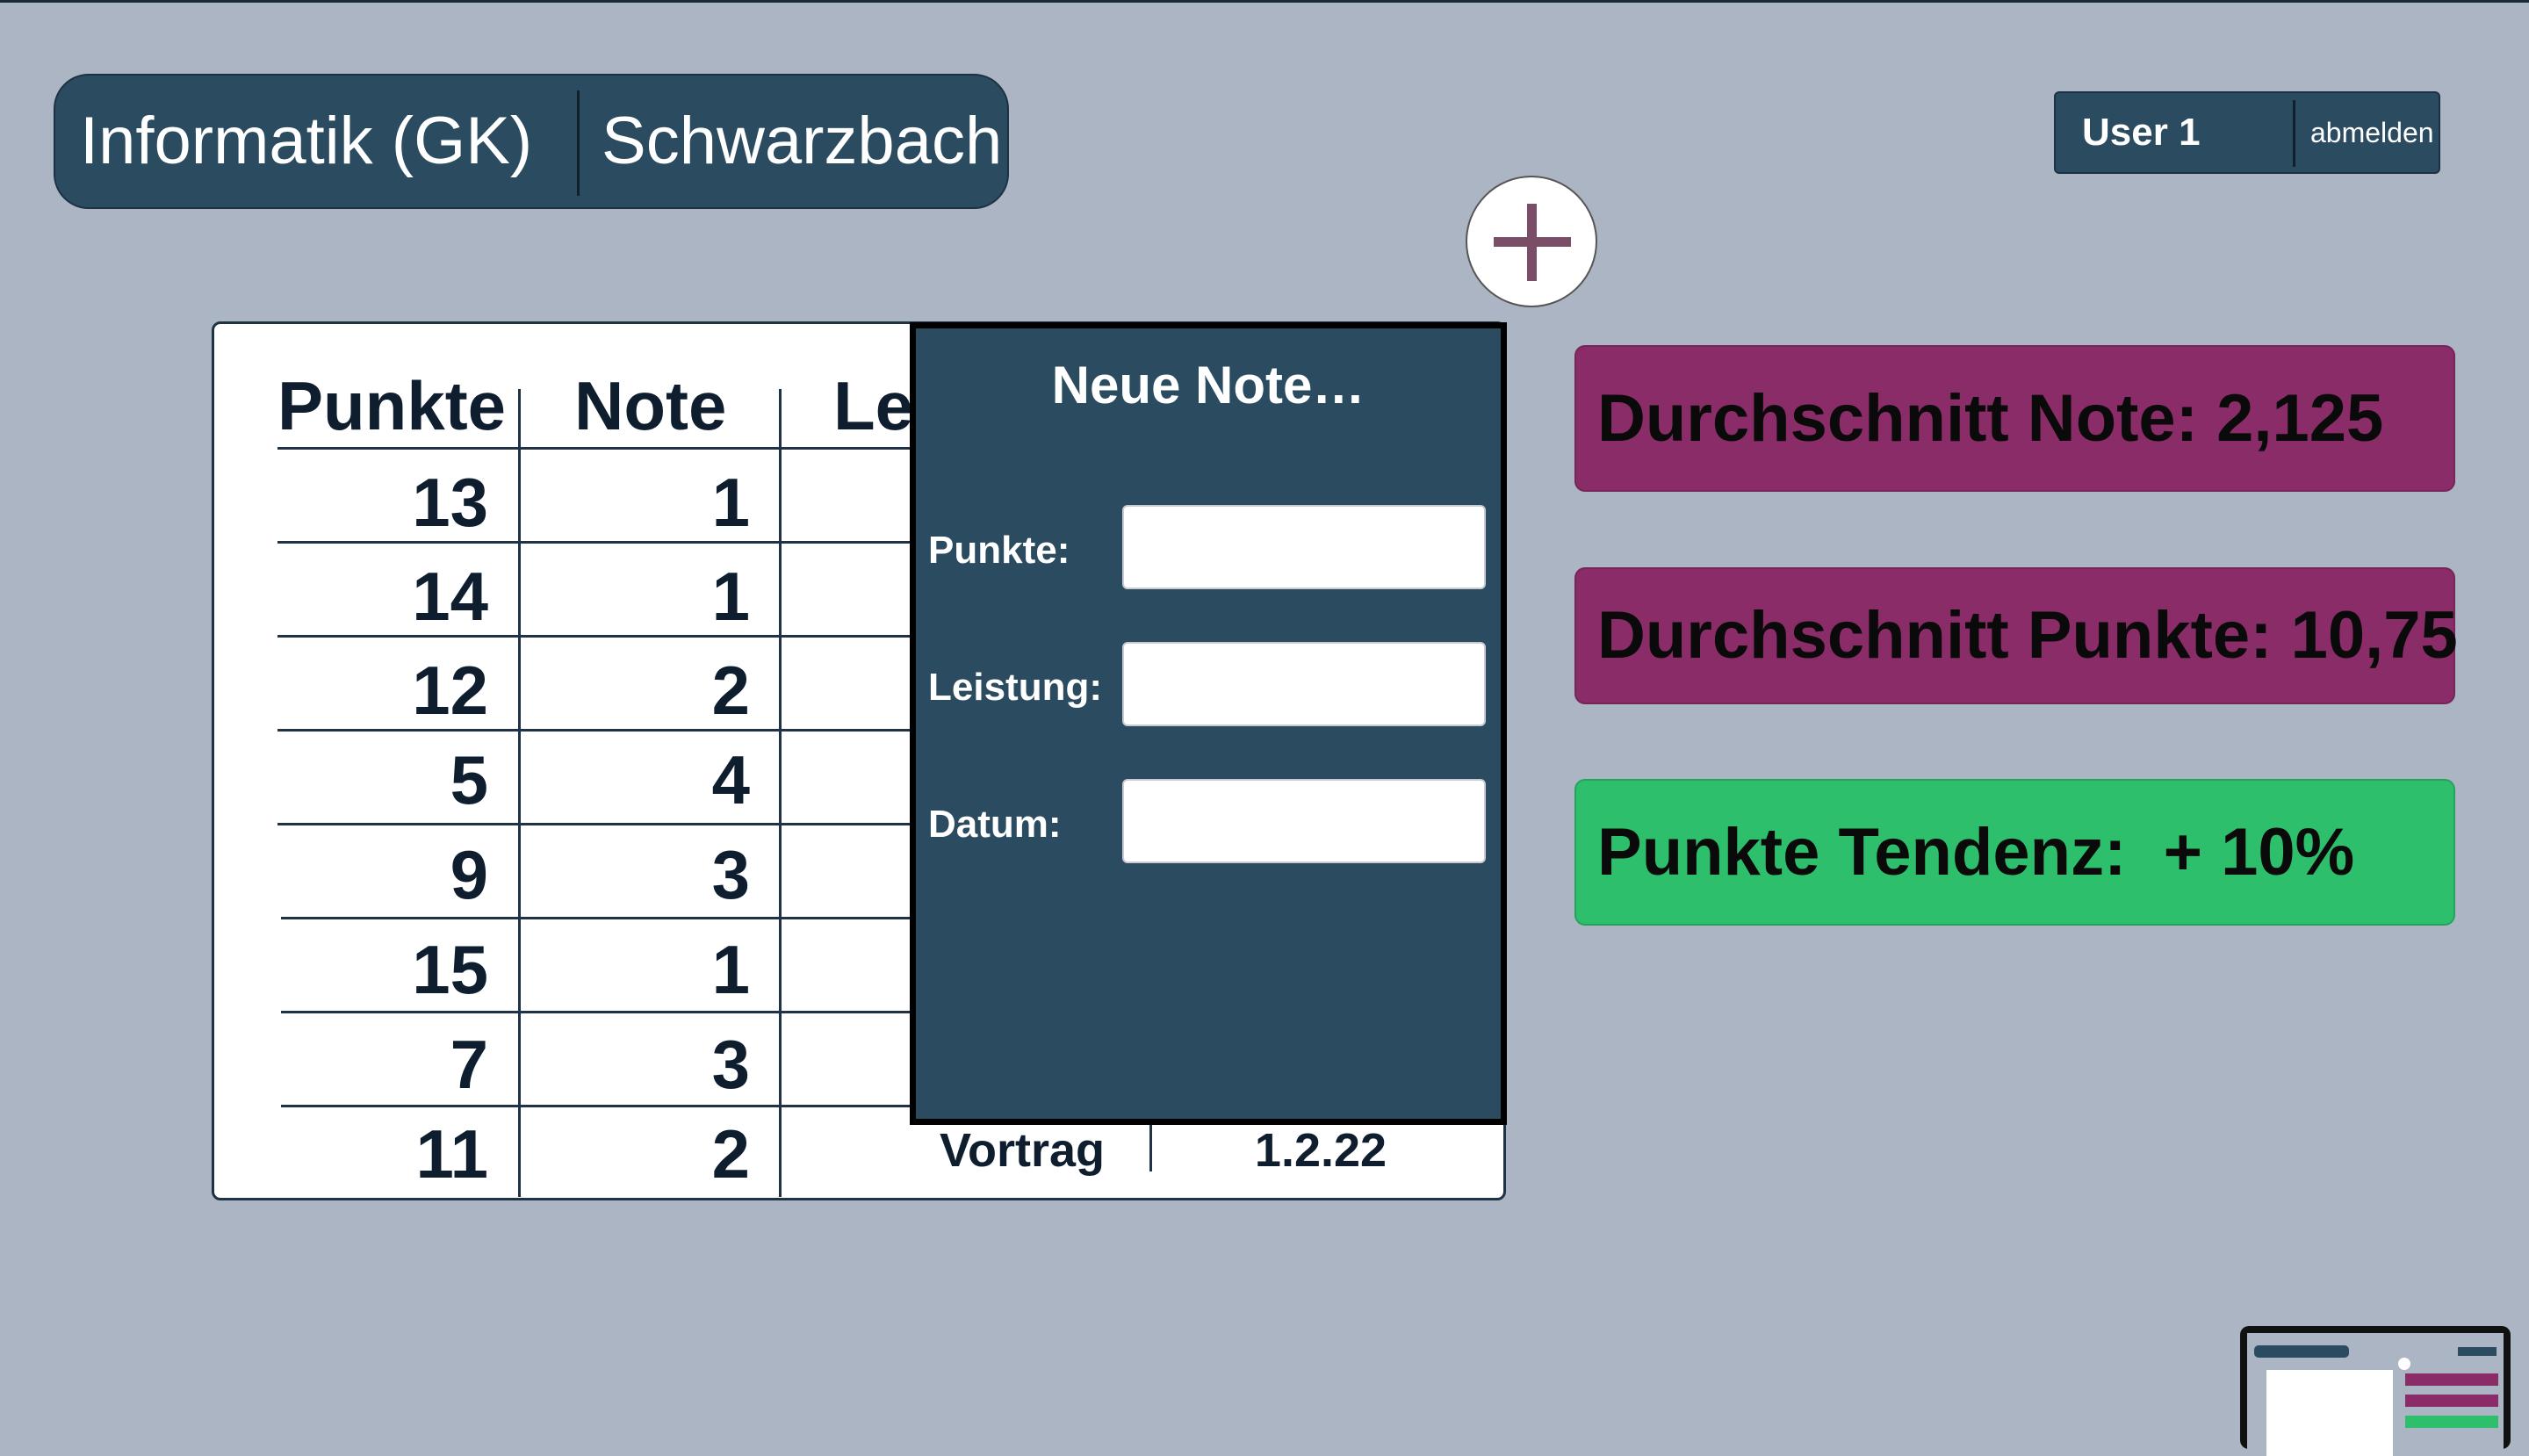 The image size is (2529, 1456). What do you see at coordinates (1015, 687) in the screenshot?
I see `leistung-label: Leistung:` at bounding box center [1015, 687].